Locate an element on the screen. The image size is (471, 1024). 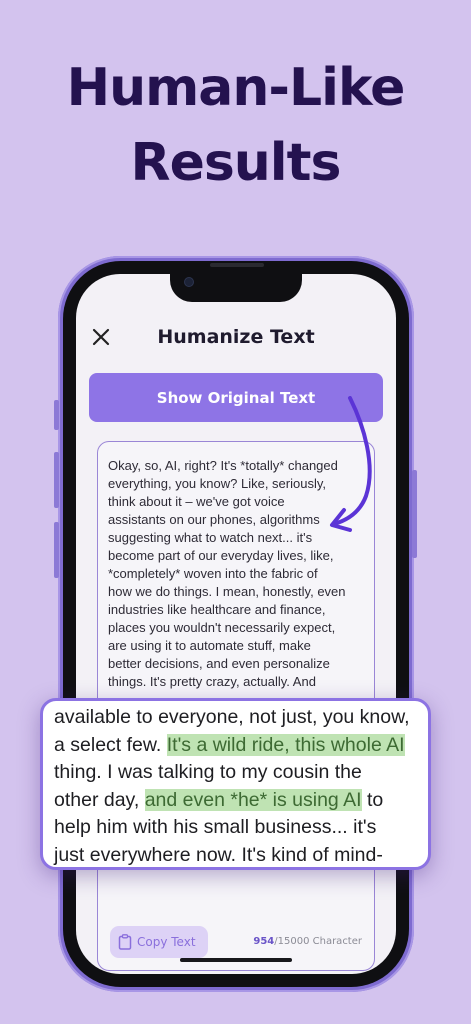
phone-speaker is located at coordinates (237, 265).